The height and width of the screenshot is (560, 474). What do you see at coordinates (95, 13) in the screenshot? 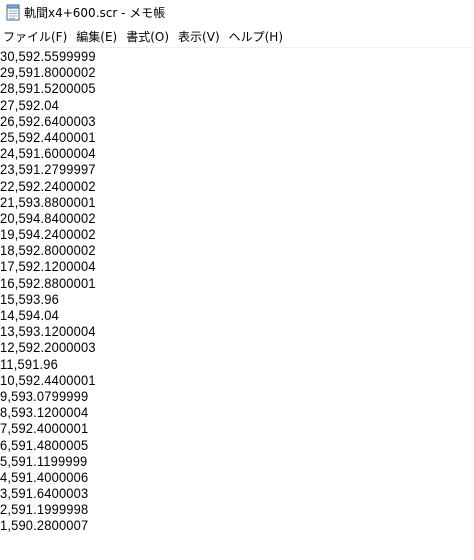
I see `window-title: 軌間x4+600.scr - メモ帳` at bounding box center [95, 13].